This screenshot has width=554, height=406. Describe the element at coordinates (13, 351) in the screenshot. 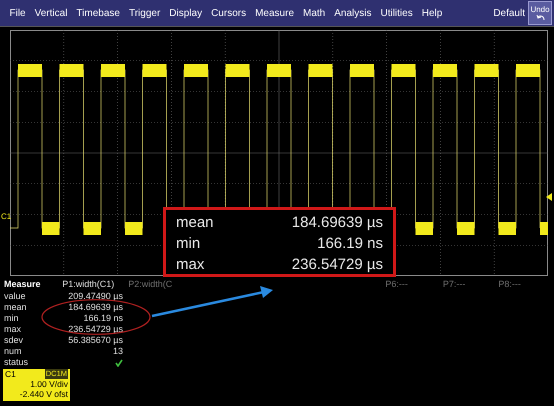

I see `measure-label: num` at that location.